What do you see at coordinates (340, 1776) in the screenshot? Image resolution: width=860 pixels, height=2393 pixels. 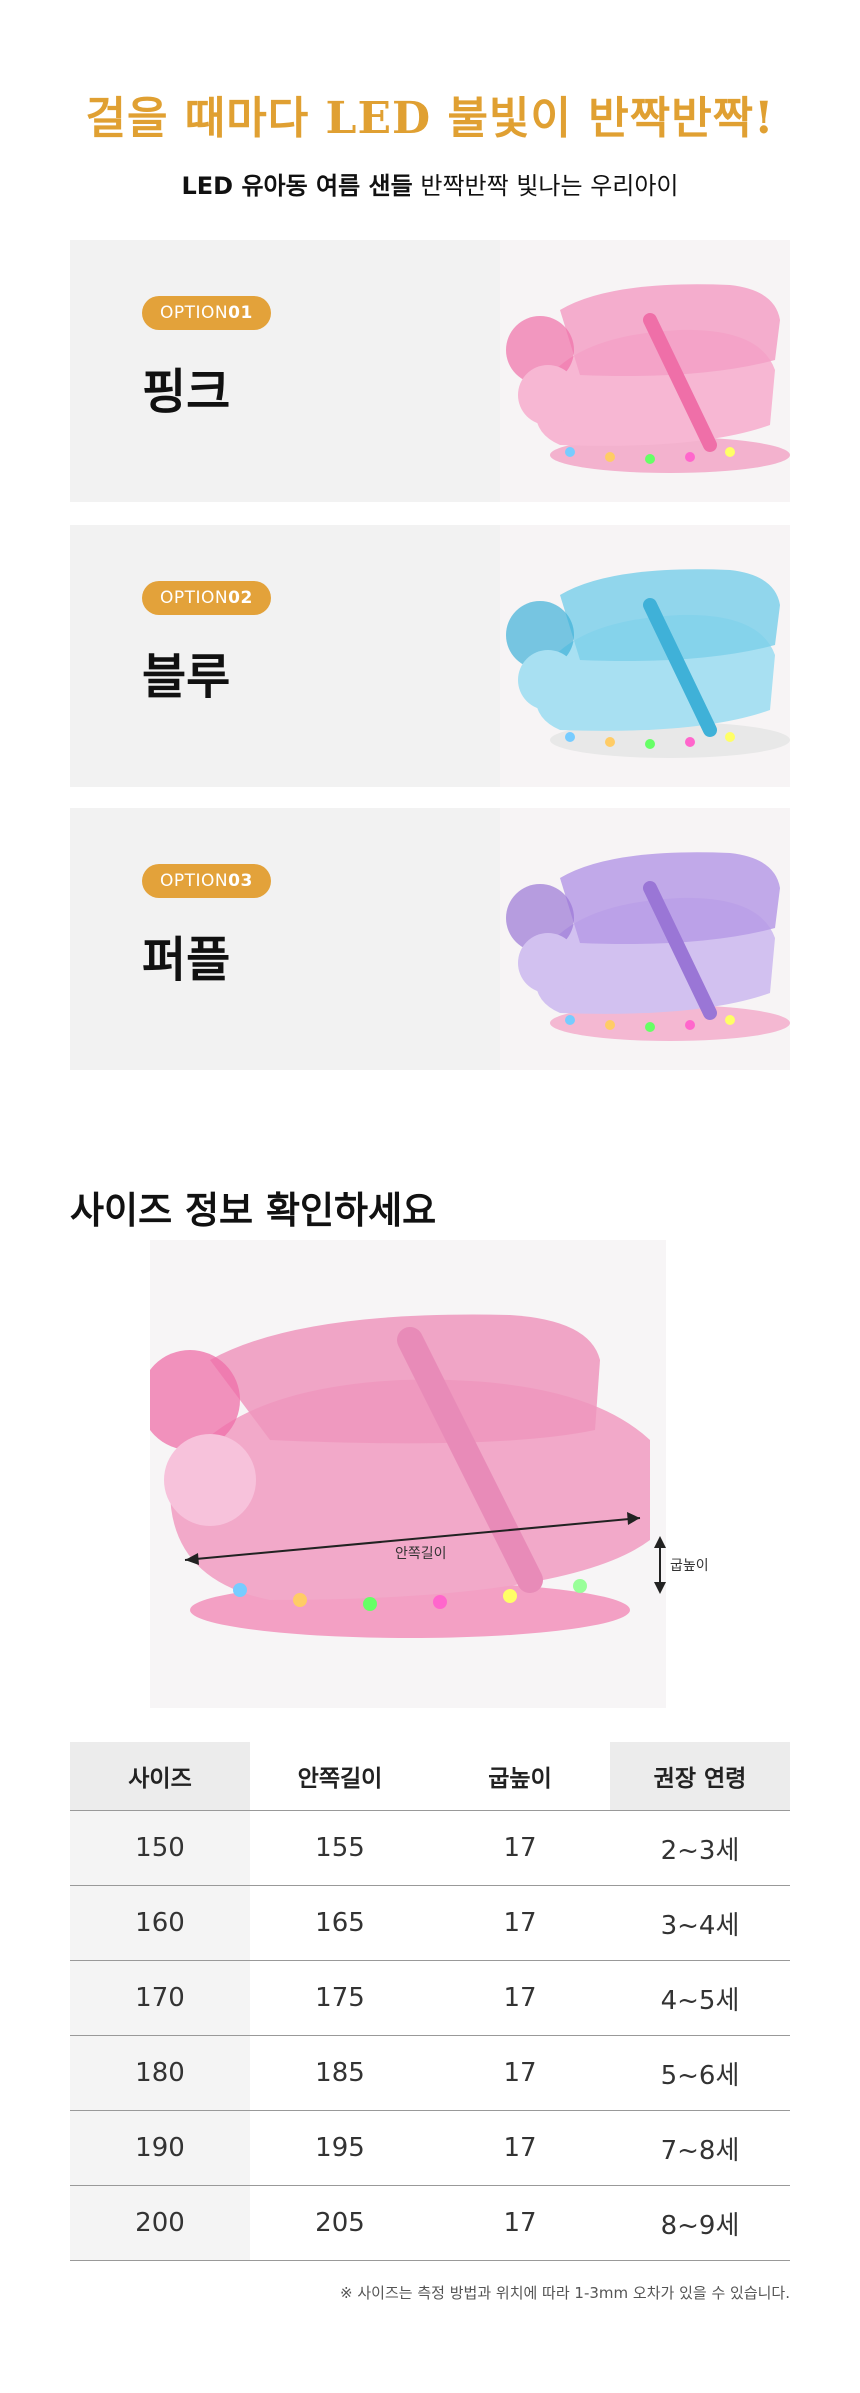 I see `header-inner-length: 안쪽길이` at bounding box center [340, 1776].